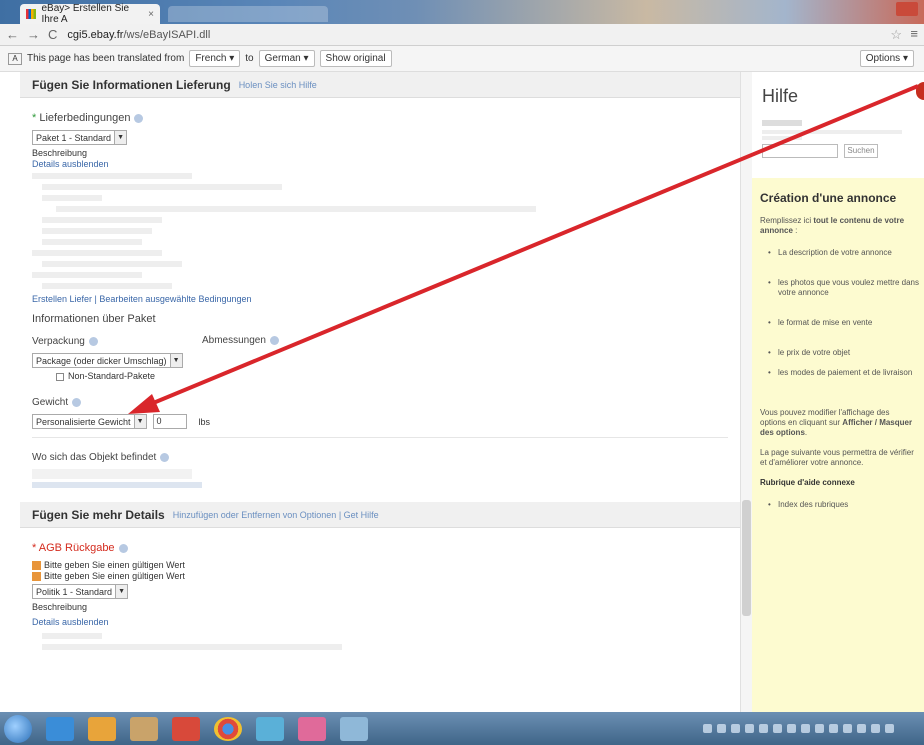  I want to click on list-item: le format de mise en vente, so click(842, 333).